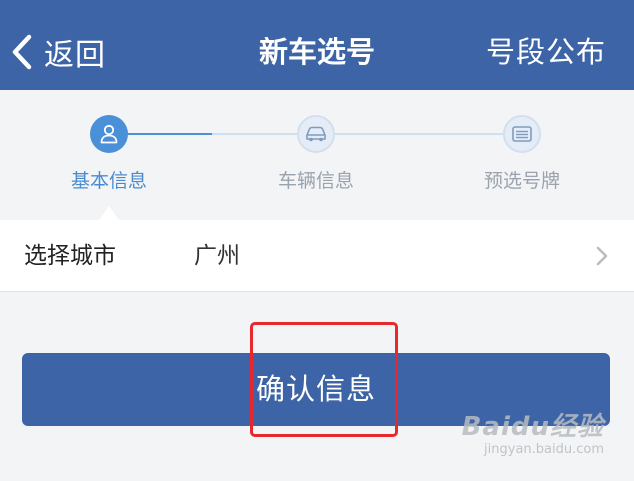 This screenshot has width=634, height=481. I want to click on step-connector-active, so click(169, 134).